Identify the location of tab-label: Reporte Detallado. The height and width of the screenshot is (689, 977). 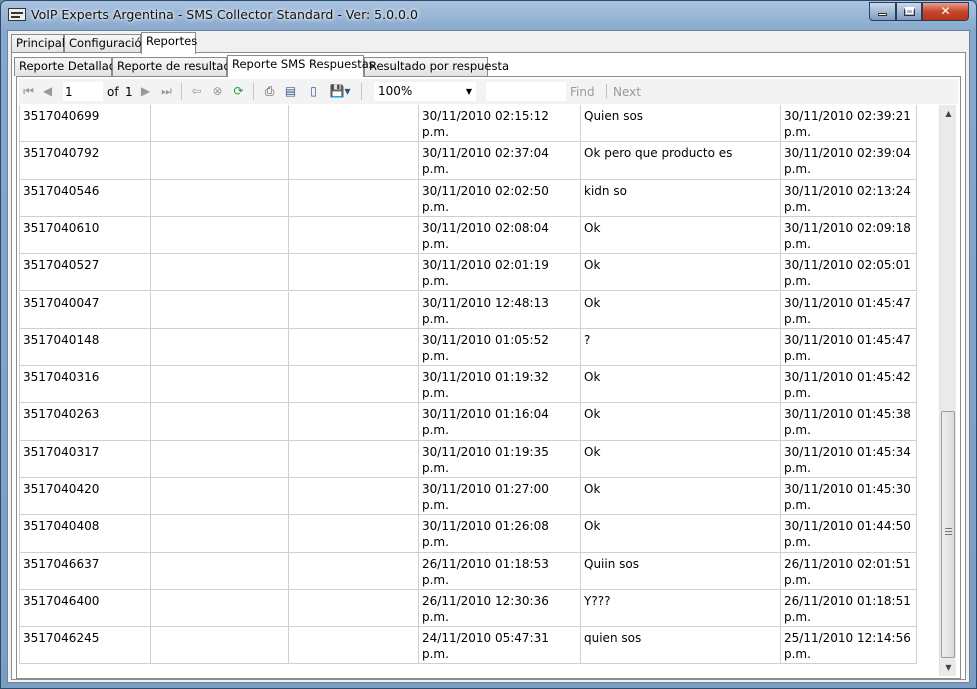
(71, 66).